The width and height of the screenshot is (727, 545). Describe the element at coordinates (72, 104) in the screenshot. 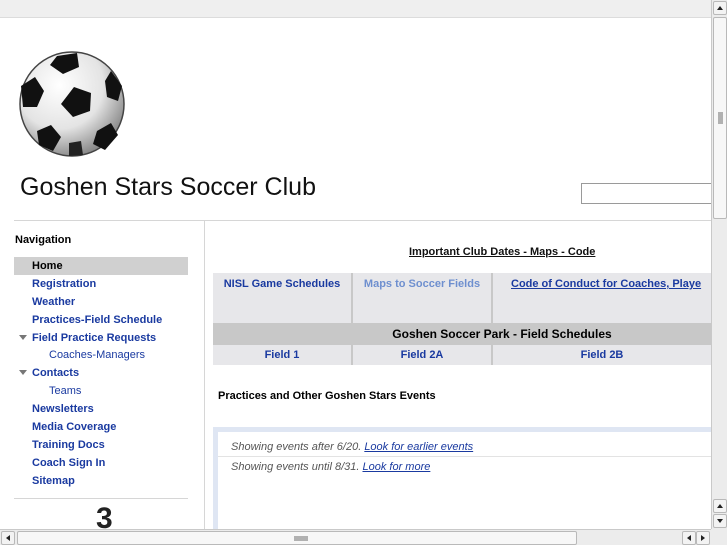

I see `soccer-ball-logo` at that location.